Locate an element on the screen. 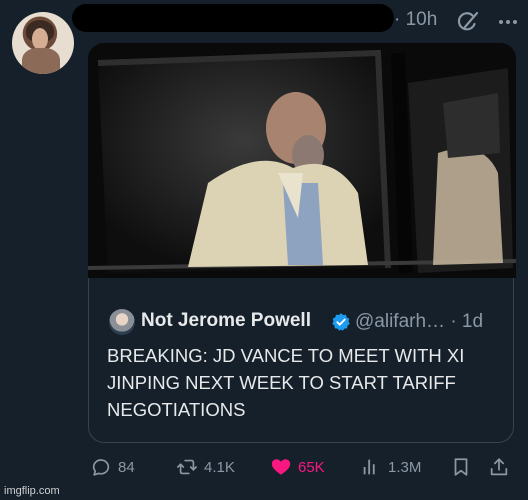 The image size is (528, 500). view-count: 1.3M is located at coordinates (405, 467).